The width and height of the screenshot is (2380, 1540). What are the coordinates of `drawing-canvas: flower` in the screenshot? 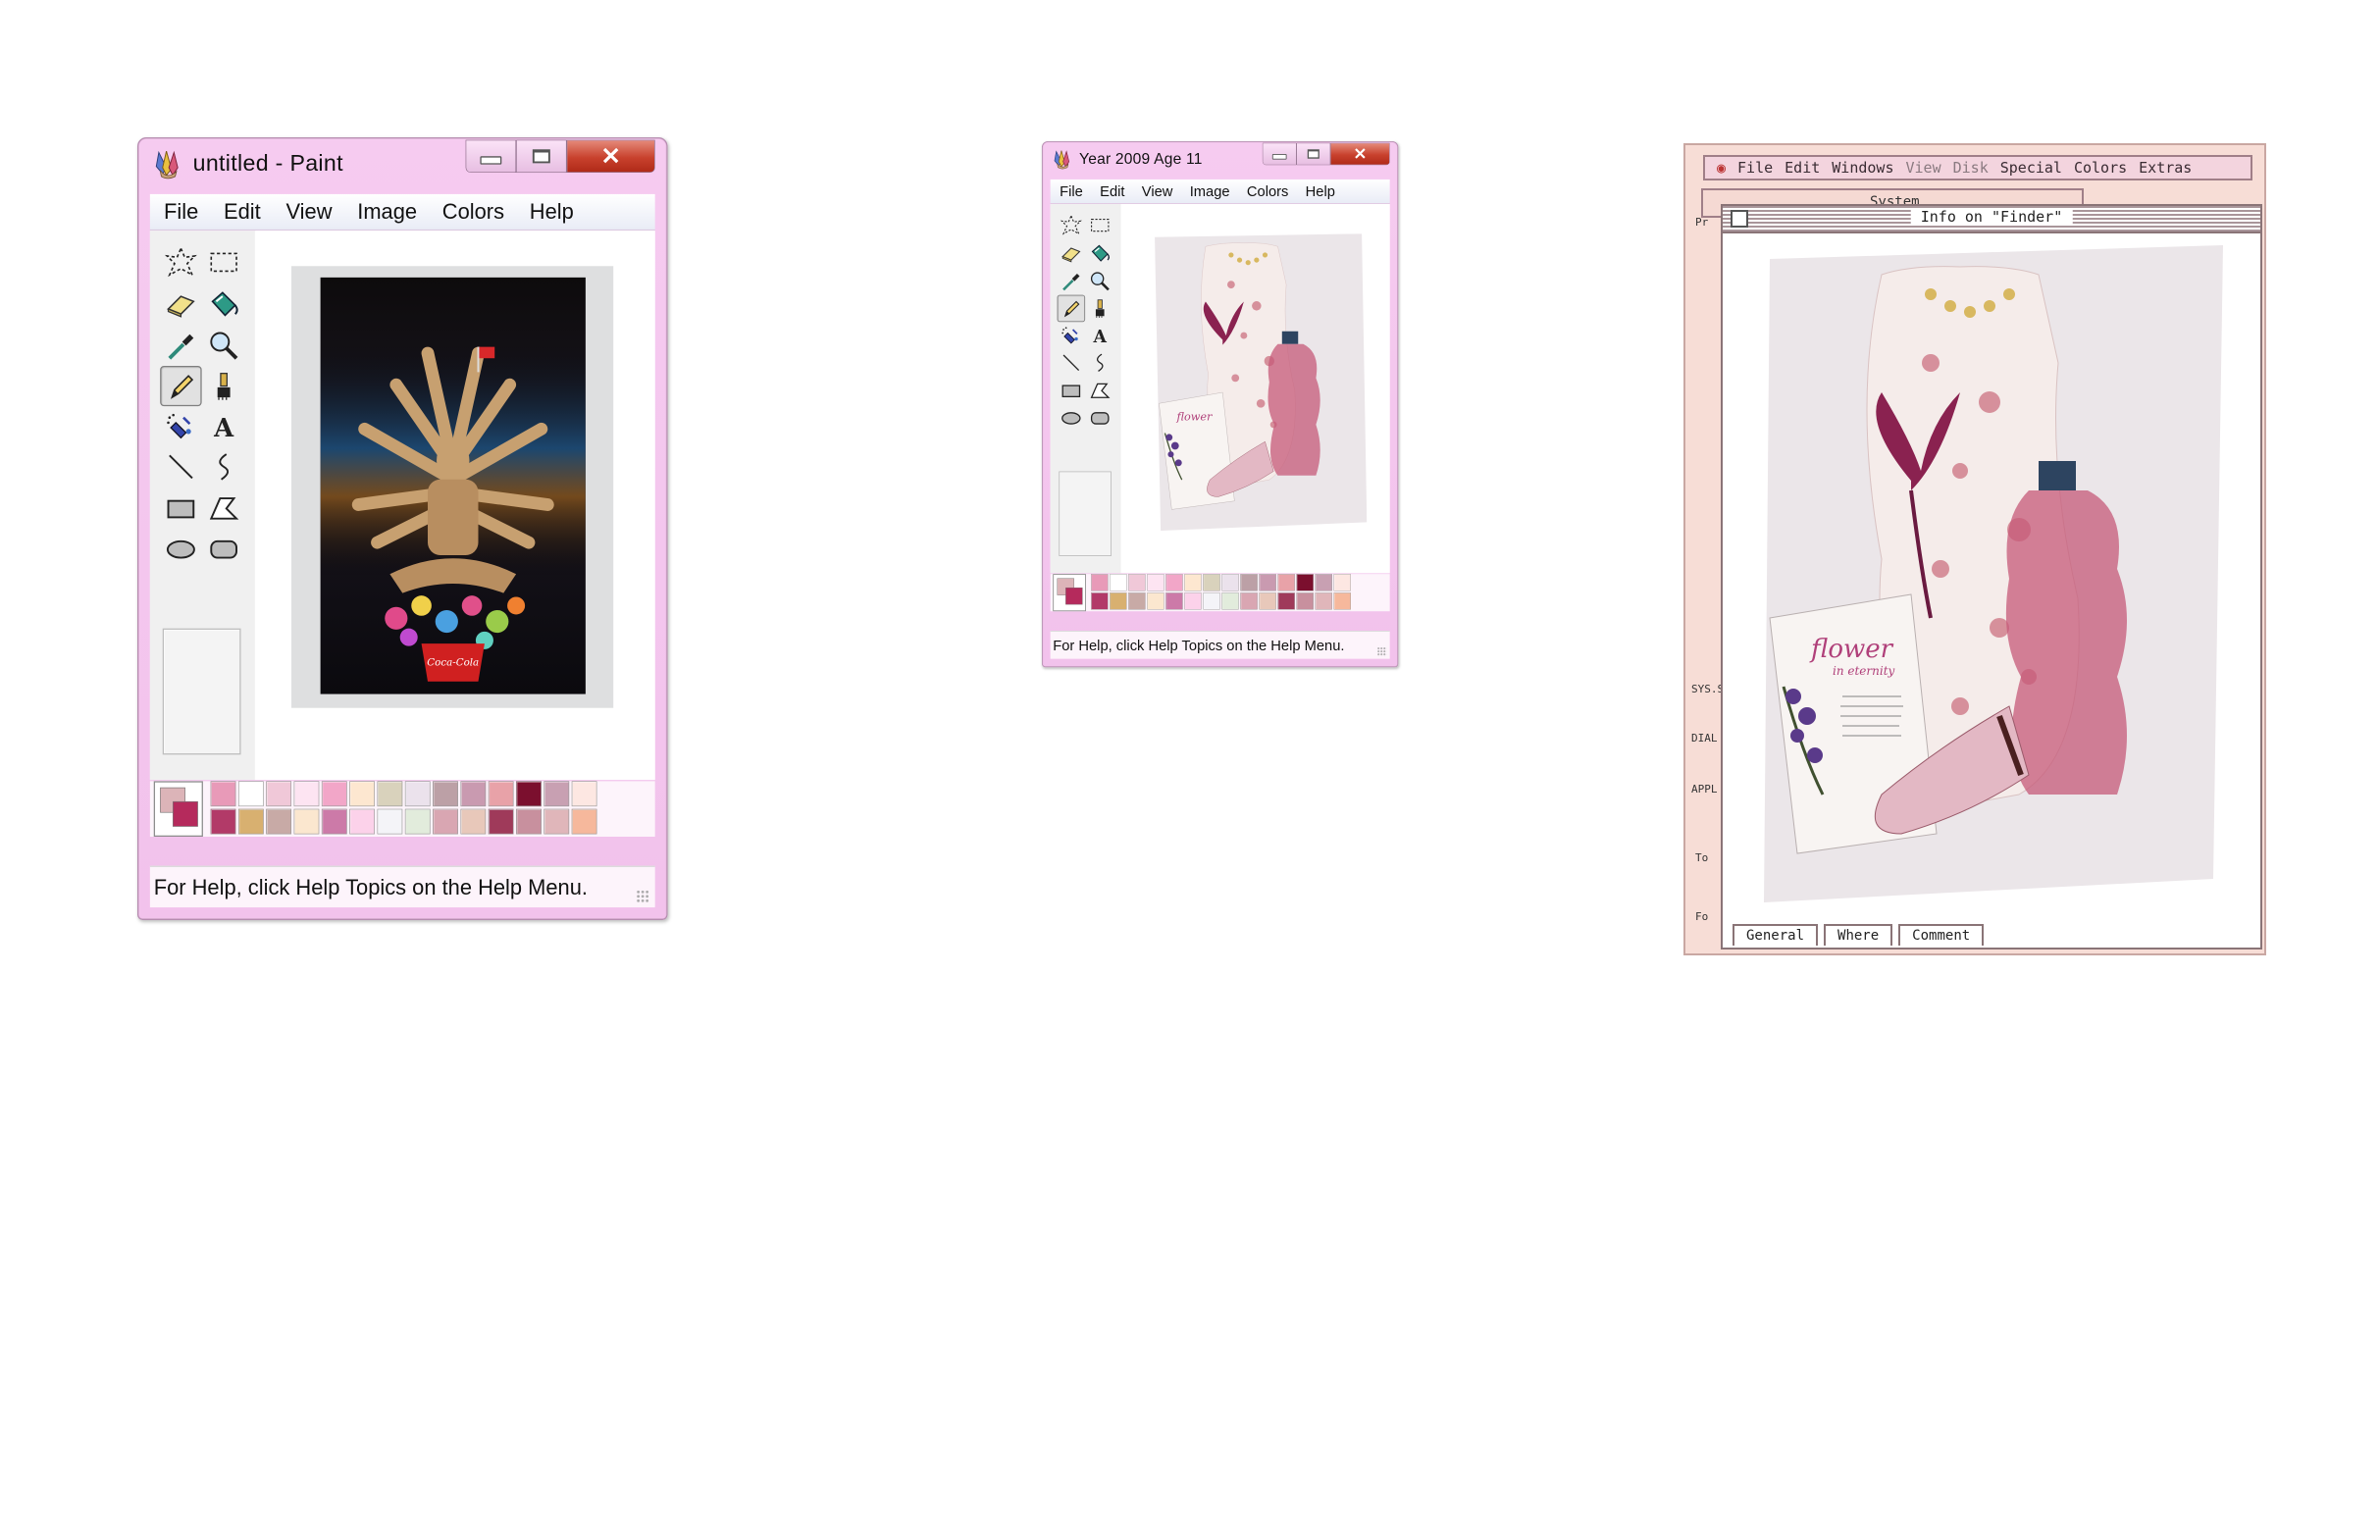 It's located at (1255, 389).